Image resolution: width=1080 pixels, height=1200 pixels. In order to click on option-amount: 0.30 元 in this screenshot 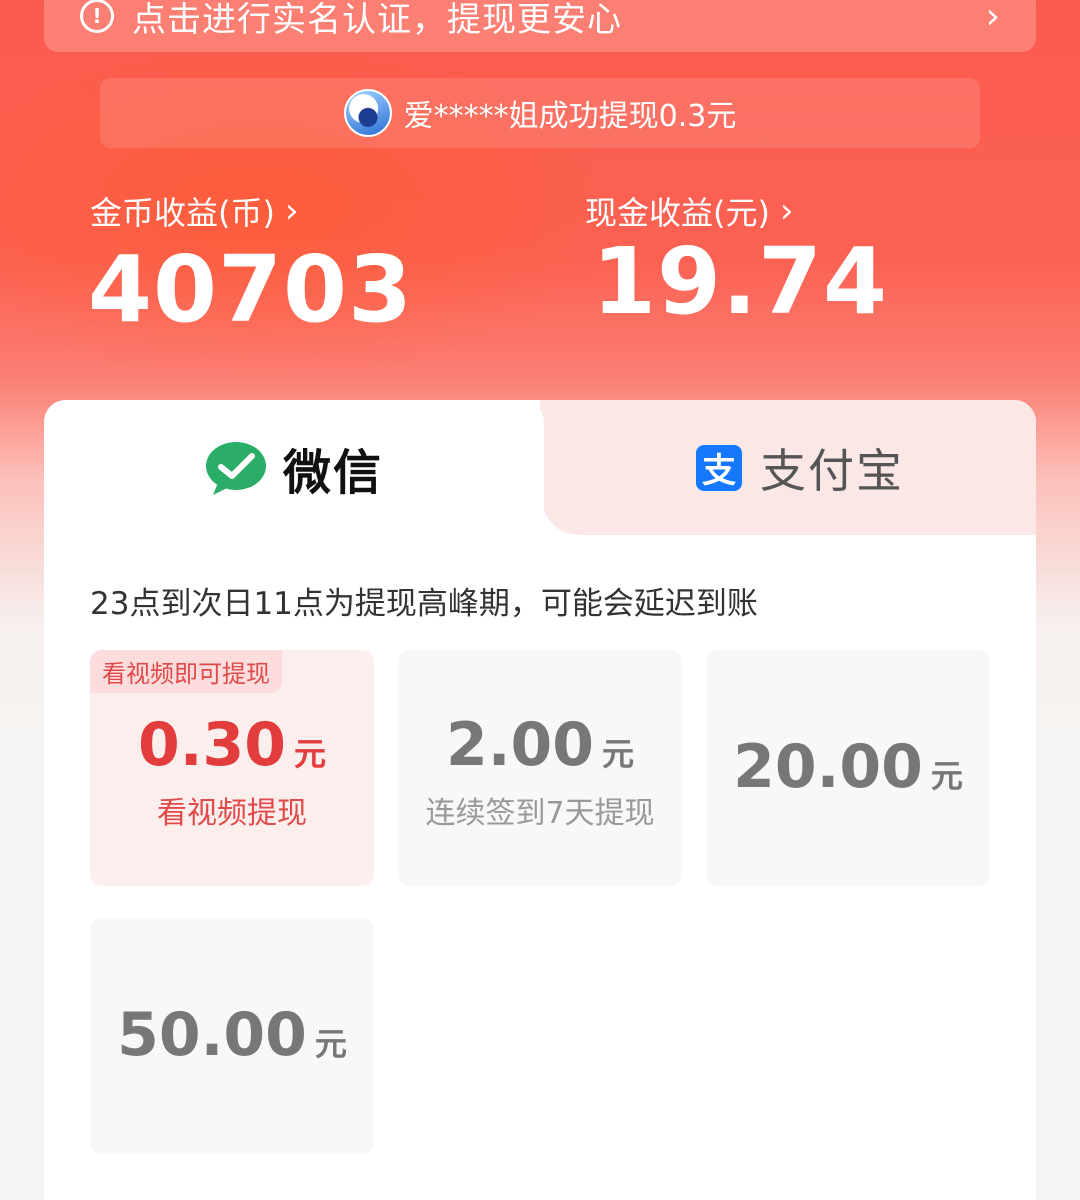, I will do `click(232, 745)`.